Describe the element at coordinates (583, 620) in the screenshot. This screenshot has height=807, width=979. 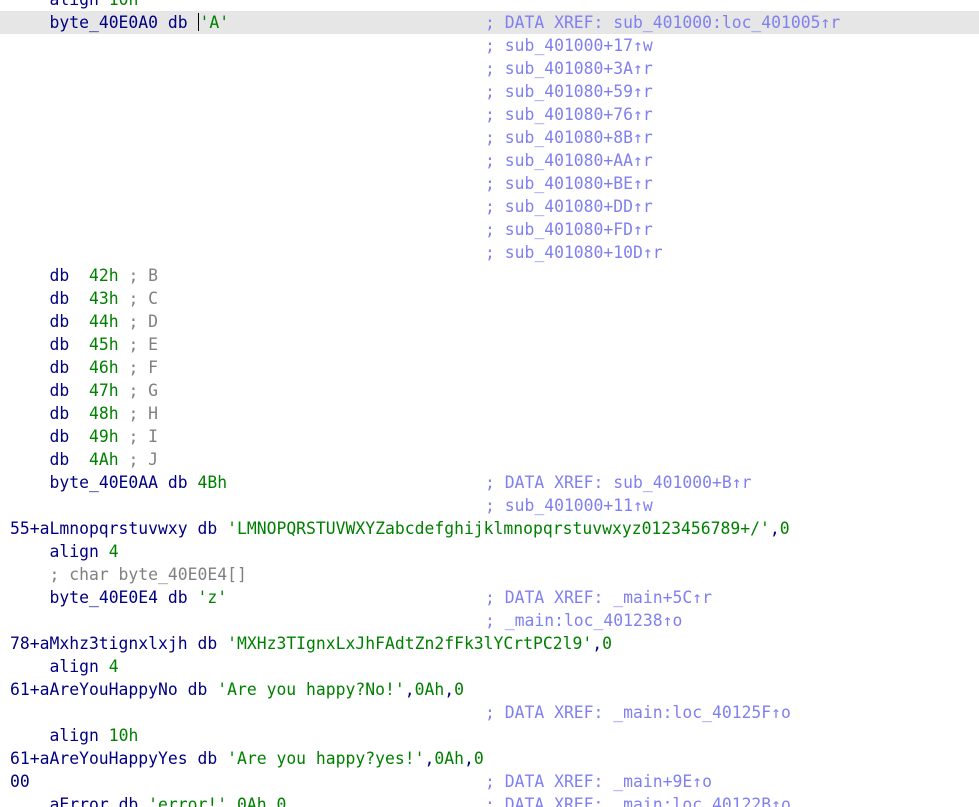
I see `xref-comment: ; _main:loc_401238↑o` at that location.